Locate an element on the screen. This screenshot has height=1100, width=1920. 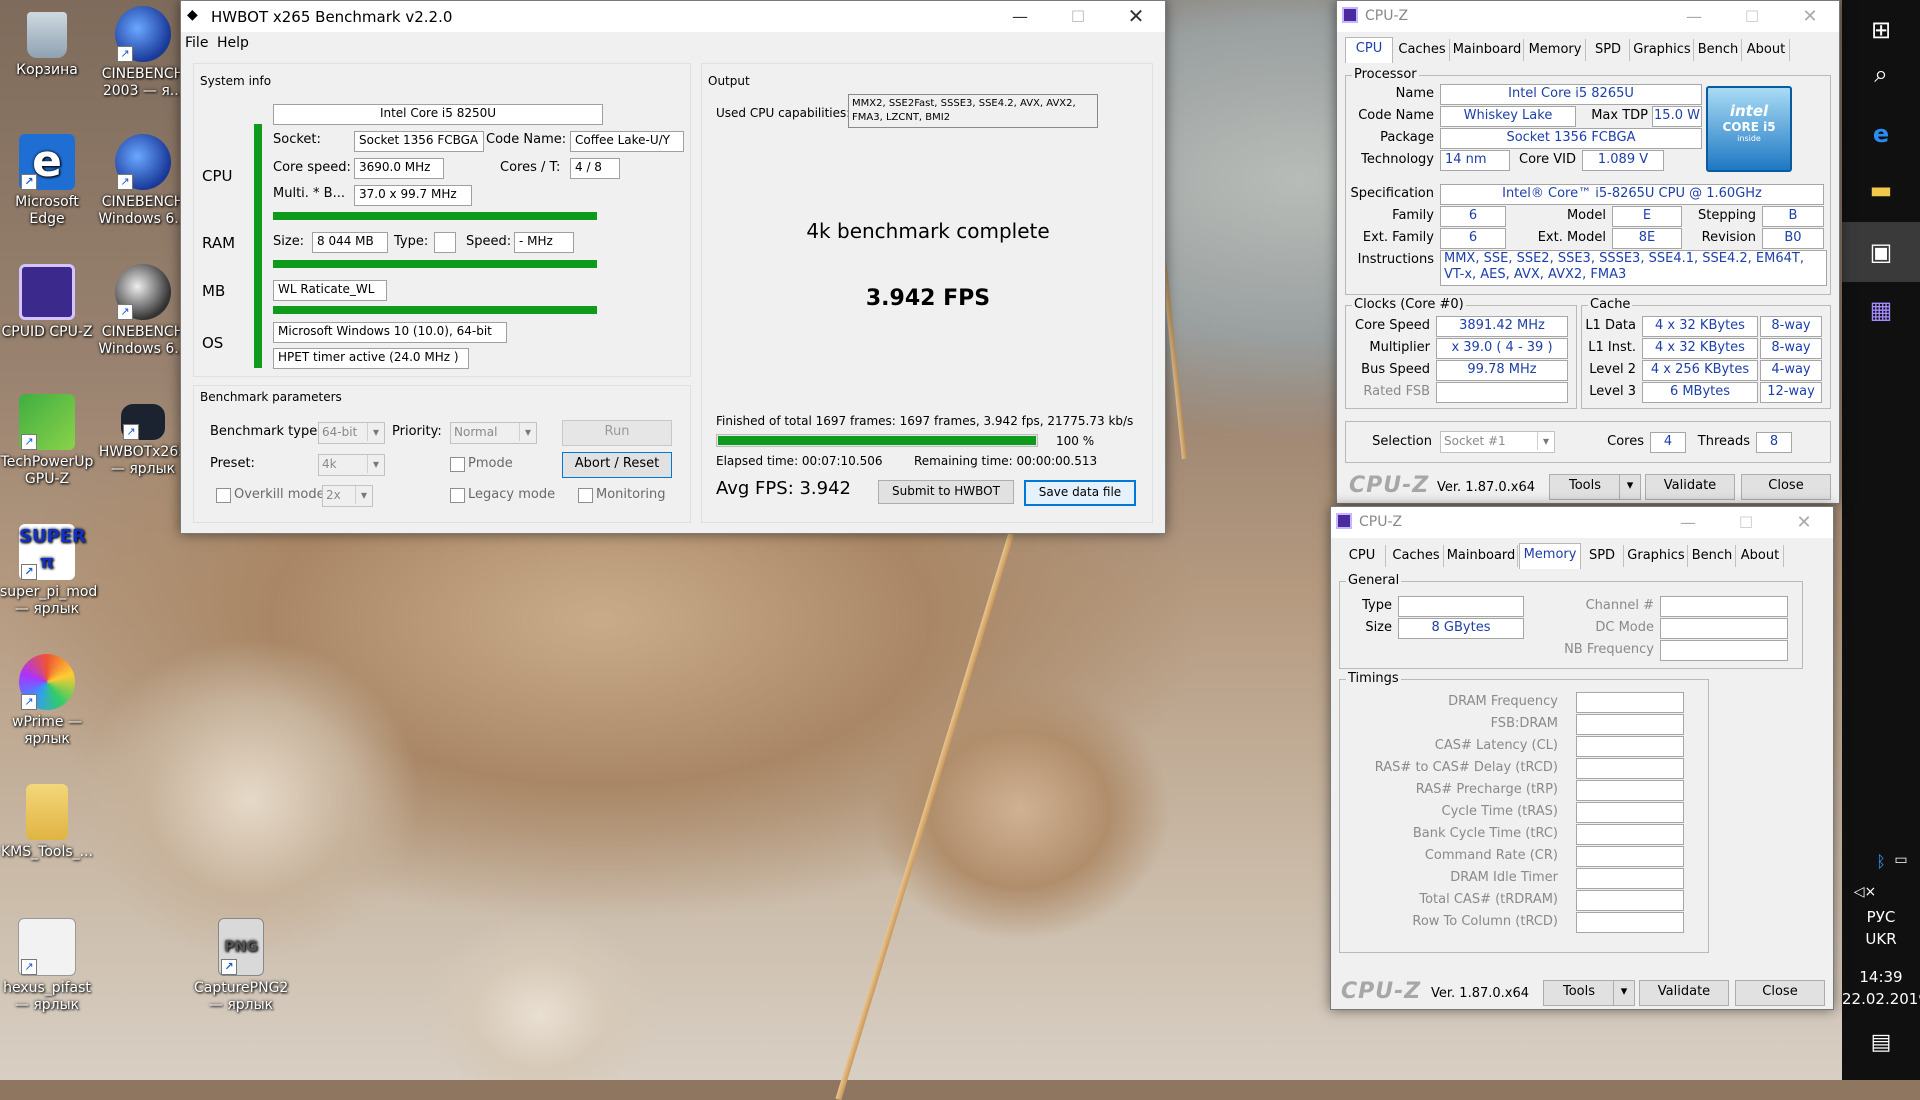
mb-section-label: MB is located at coordinates (214, 291).